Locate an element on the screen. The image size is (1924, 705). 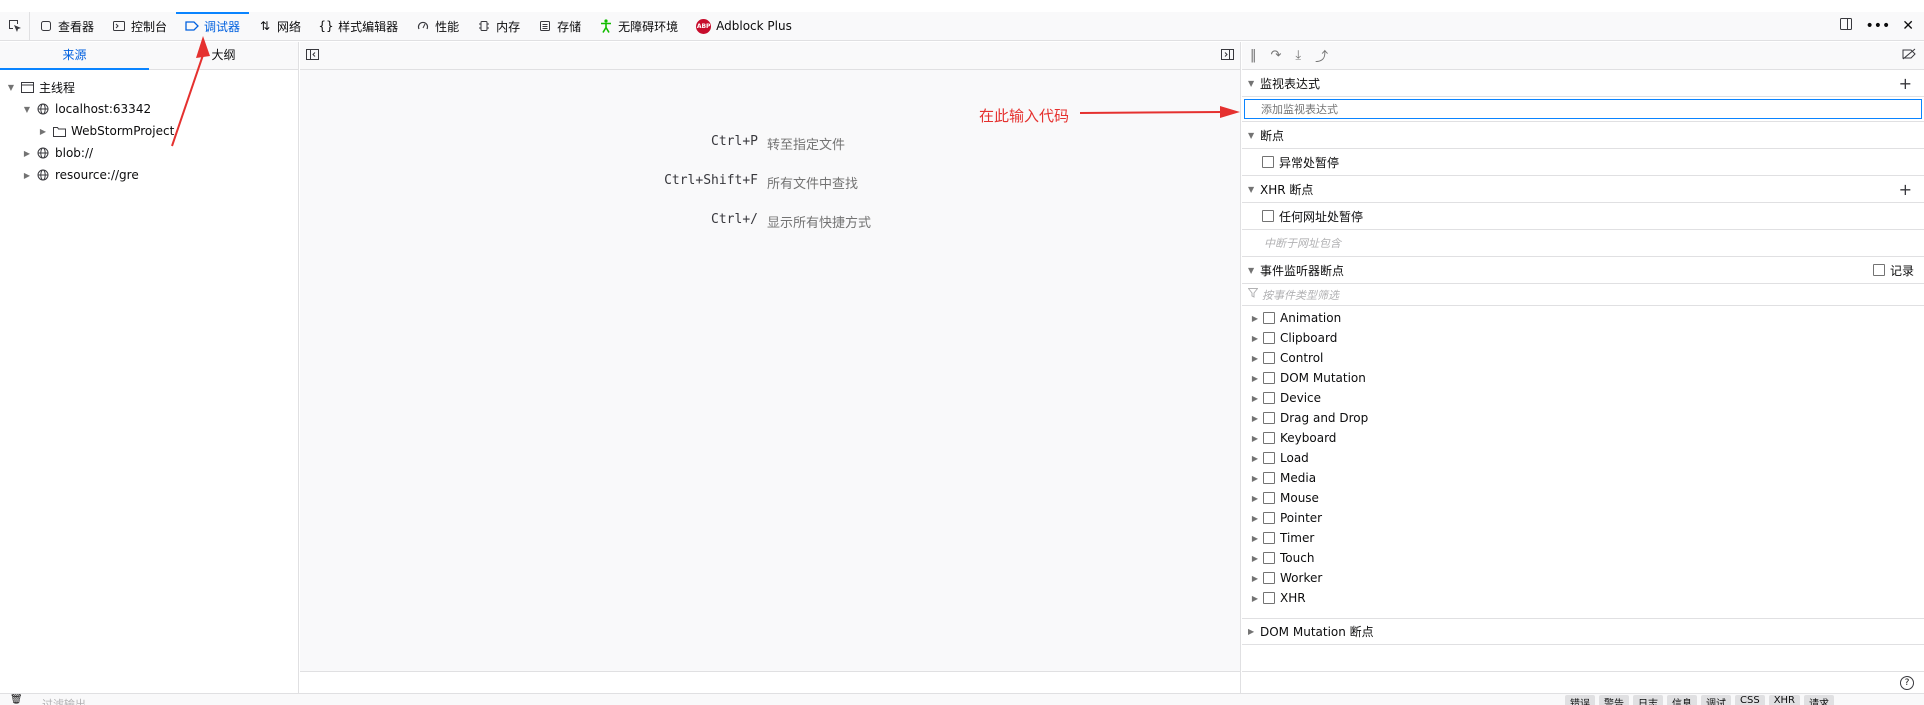
event-category-item: ▶ Clipboard is located at coordinates (1583, 338).